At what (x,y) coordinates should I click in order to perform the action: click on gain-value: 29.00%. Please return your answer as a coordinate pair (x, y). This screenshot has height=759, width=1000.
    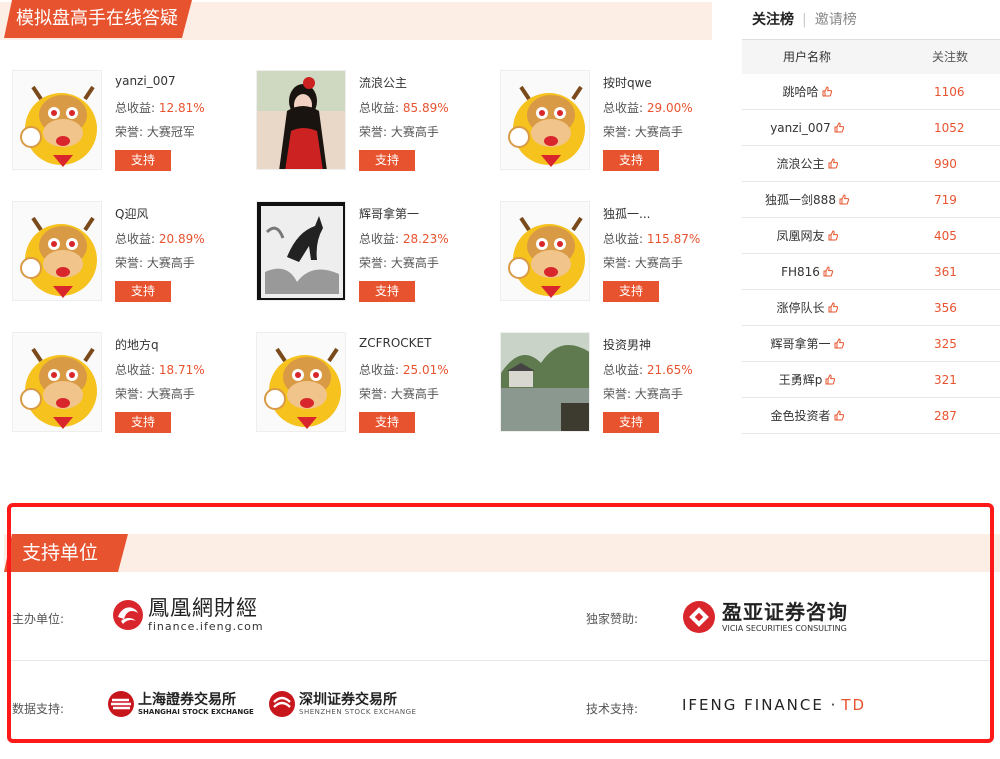
    Looking at the image, I should click on (669, 108).